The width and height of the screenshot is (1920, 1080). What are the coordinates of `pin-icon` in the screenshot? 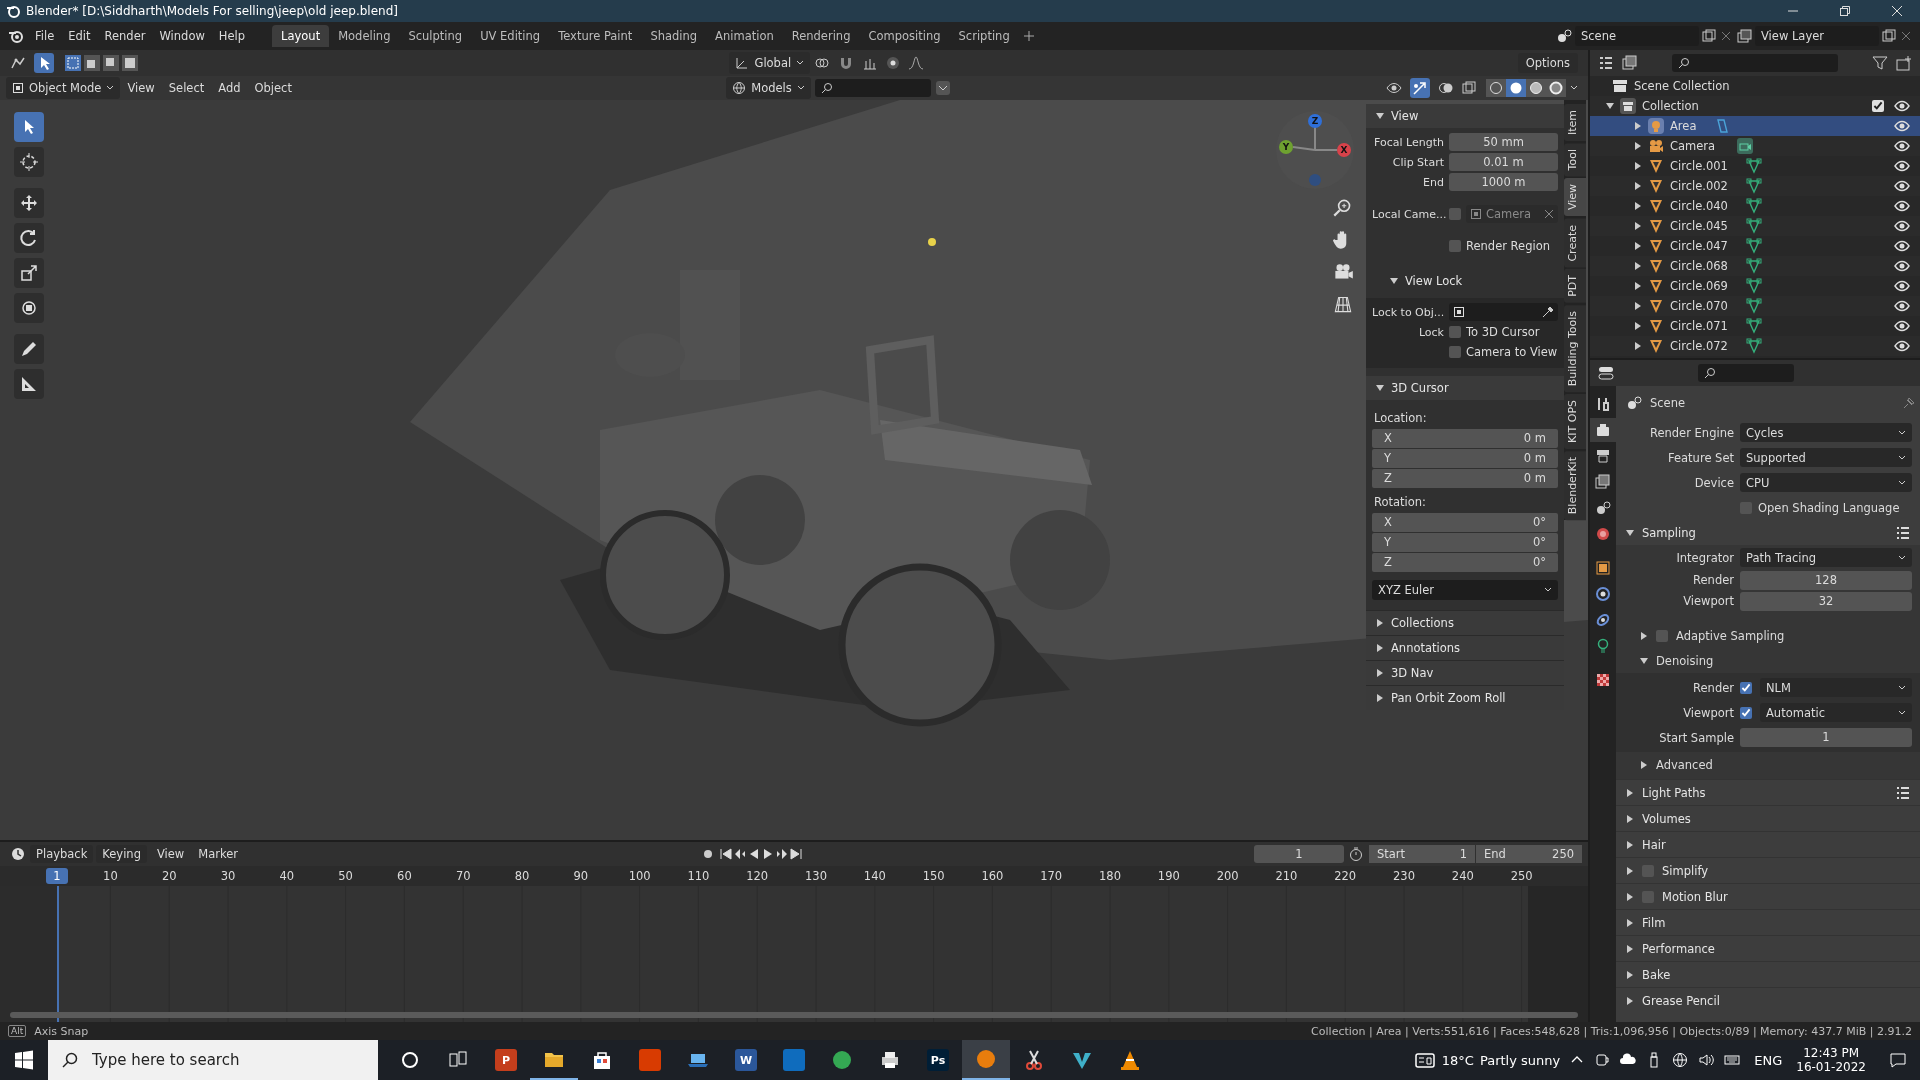 It's located at (1909, 403).